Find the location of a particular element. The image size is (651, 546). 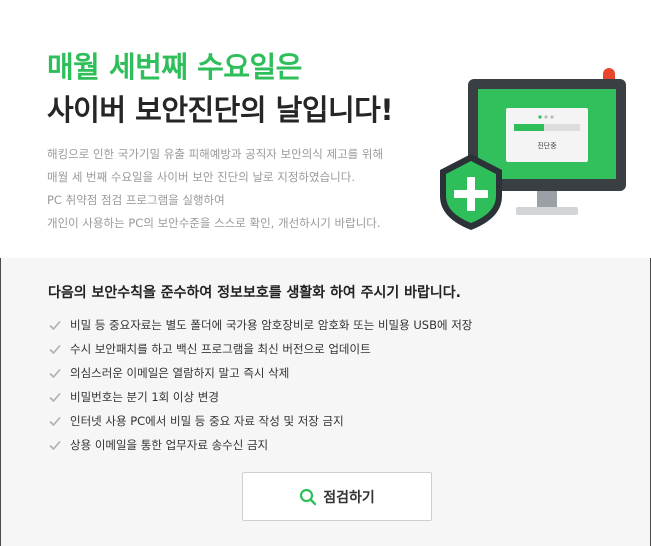

description-line: PC 취약점 점검 프로그램을 실행하여 is located at coordinates (136, 200).